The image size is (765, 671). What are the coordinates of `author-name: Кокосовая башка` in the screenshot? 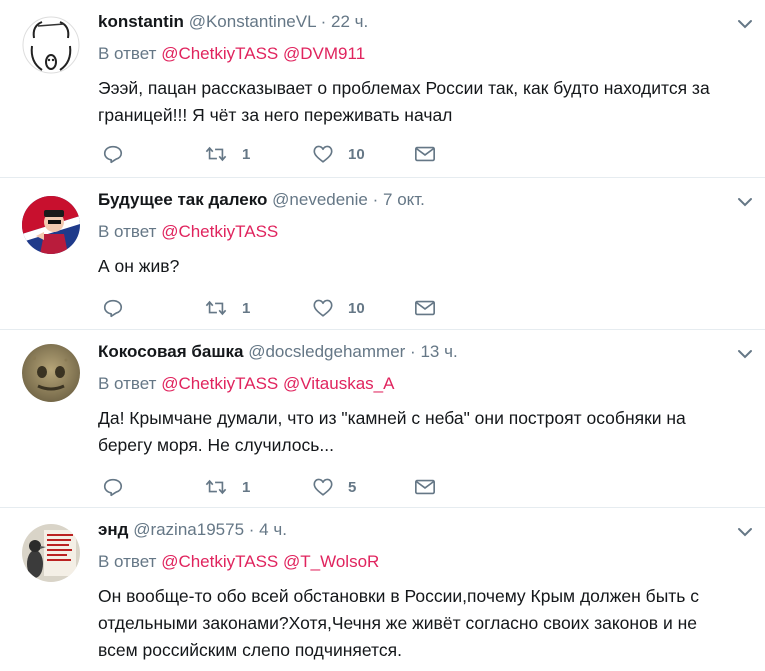 It's located at (170, 351).